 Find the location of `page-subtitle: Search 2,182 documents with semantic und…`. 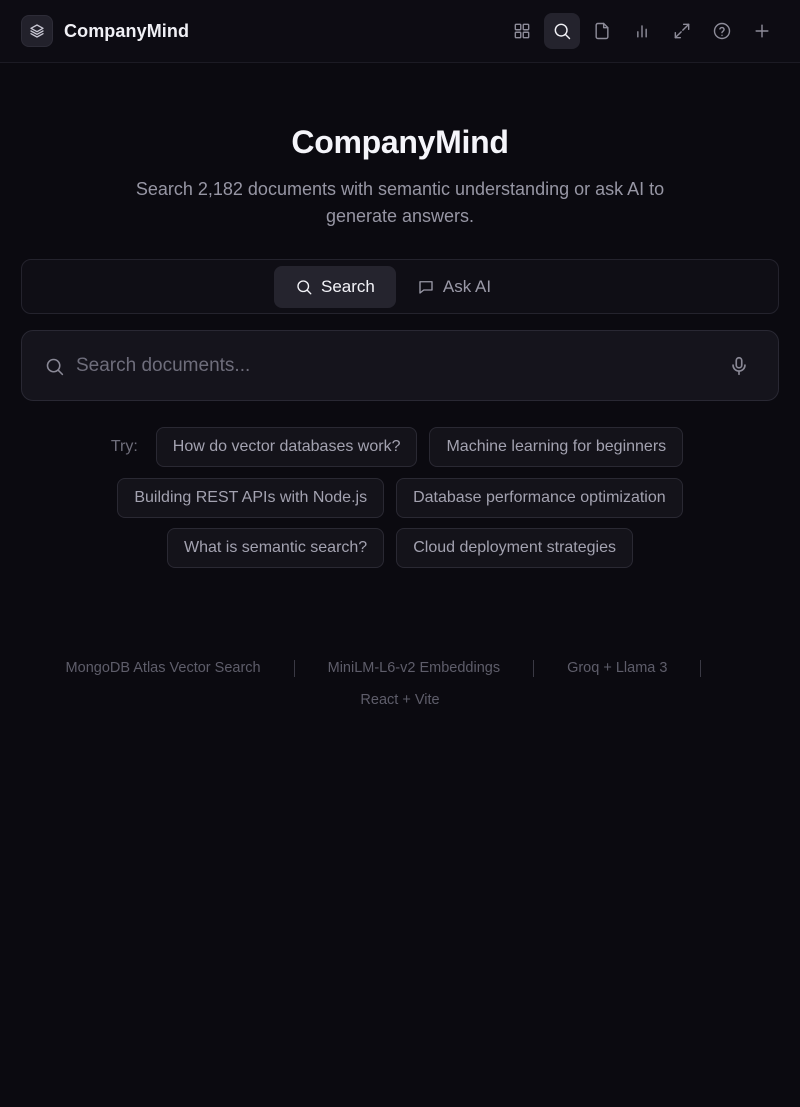

page-subtitle: Search 2,182 documents with semantic und… is located at coordinates (400, 202).